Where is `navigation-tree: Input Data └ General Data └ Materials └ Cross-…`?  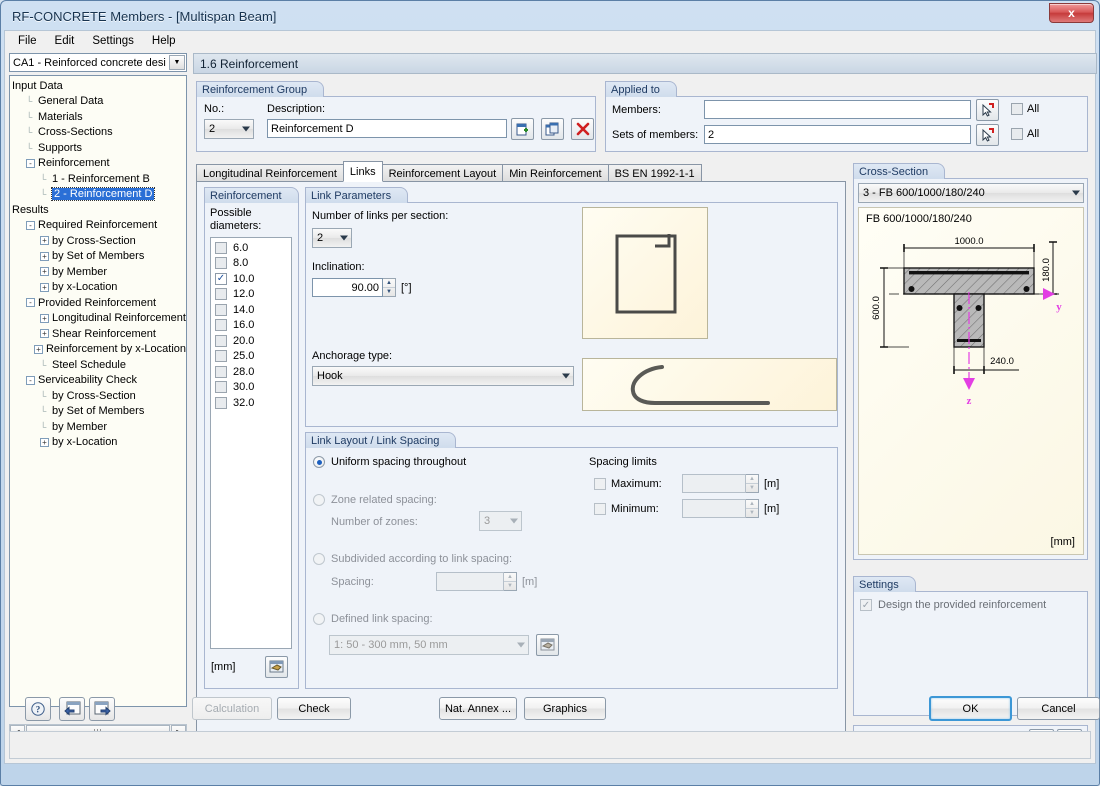 navigation-tree: Input Data └ General Data └ Materials └ Cross-… is located at coordinates (98, 391).